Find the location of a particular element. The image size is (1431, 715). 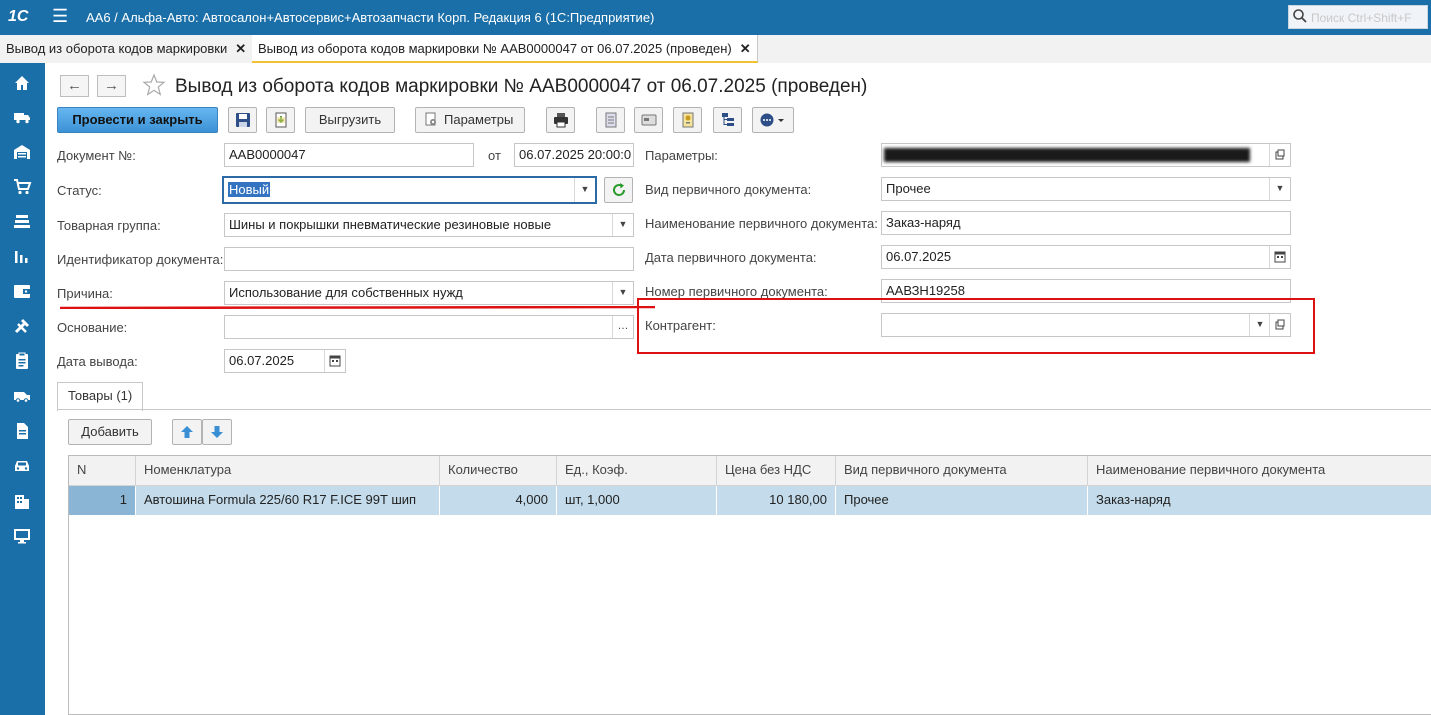

refresh-status-button is located at coordinates (618, 190).